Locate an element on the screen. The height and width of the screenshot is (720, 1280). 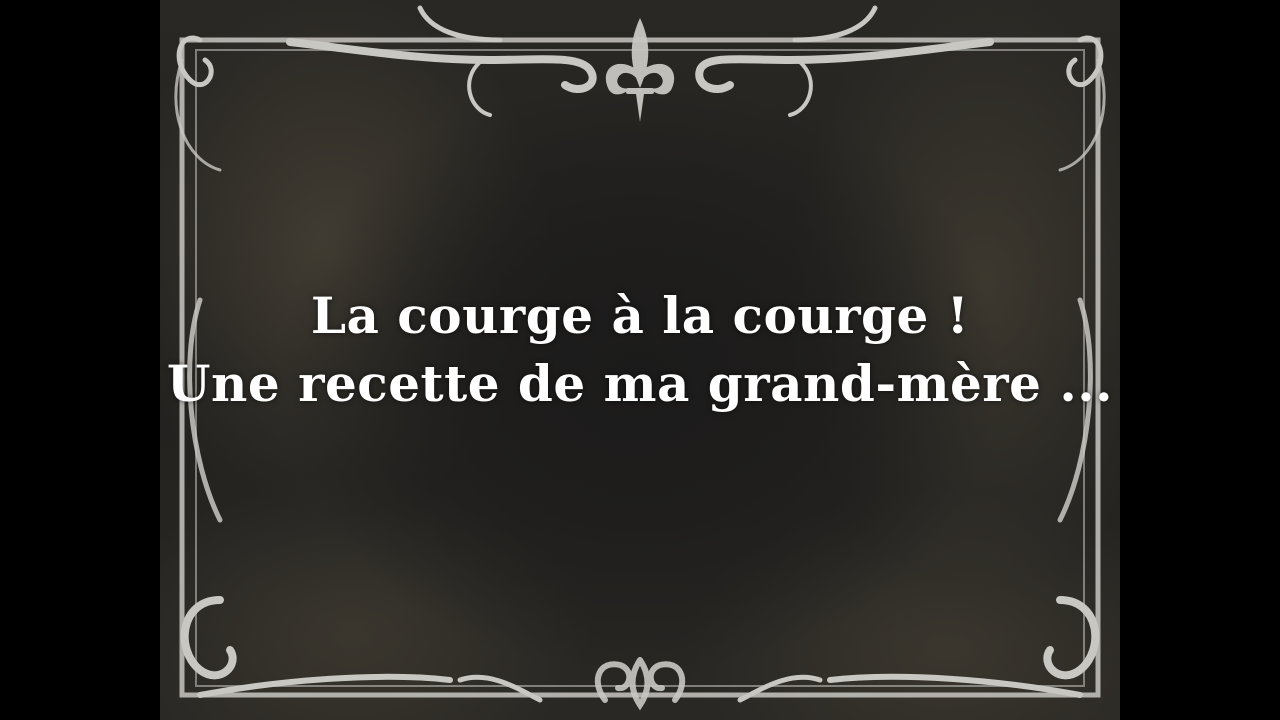
title-line-1: La courge à la courge ! is located at coordinates (640, 315).